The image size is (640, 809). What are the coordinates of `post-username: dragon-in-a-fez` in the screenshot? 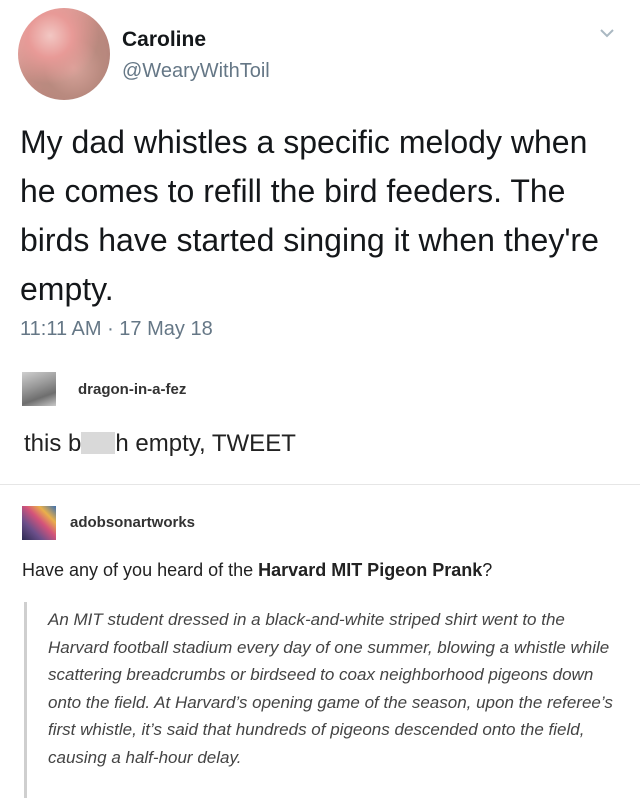 It's located at (132, 389).